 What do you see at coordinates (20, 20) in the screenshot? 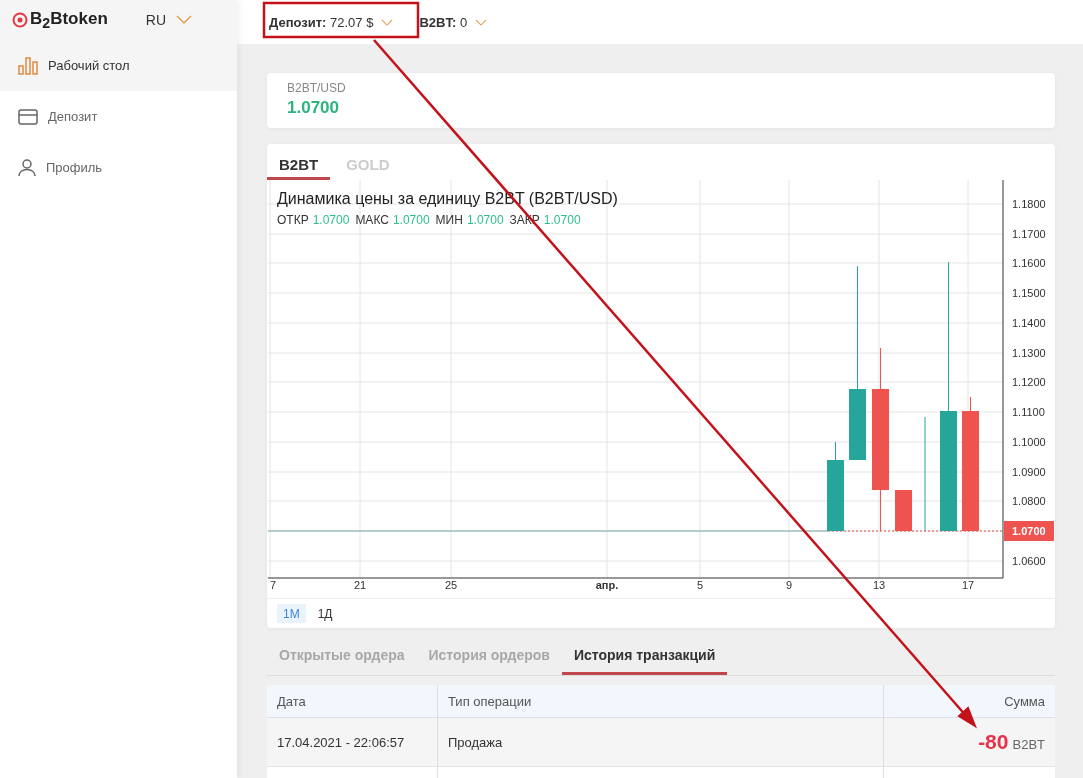
I see `logo-icon` at bounding box center [20, 20].